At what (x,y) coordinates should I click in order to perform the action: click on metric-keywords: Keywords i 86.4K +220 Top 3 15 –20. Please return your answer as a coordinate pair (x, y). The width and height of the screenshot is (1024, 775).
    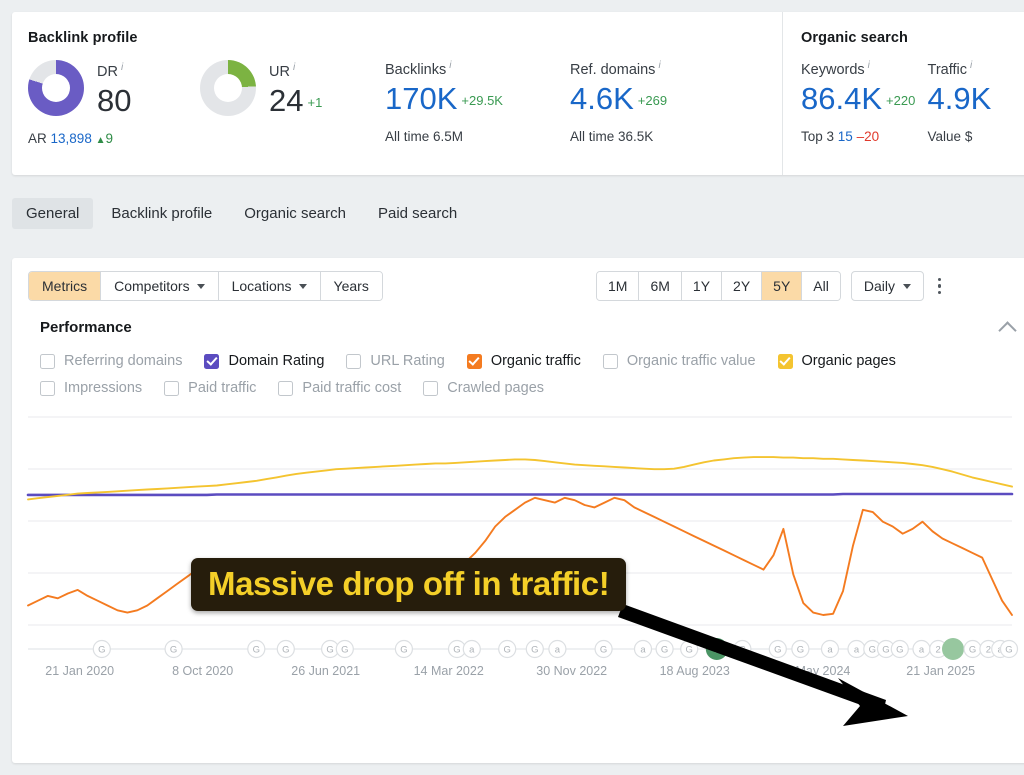
    Looking at the image, I should click on (864, 102).